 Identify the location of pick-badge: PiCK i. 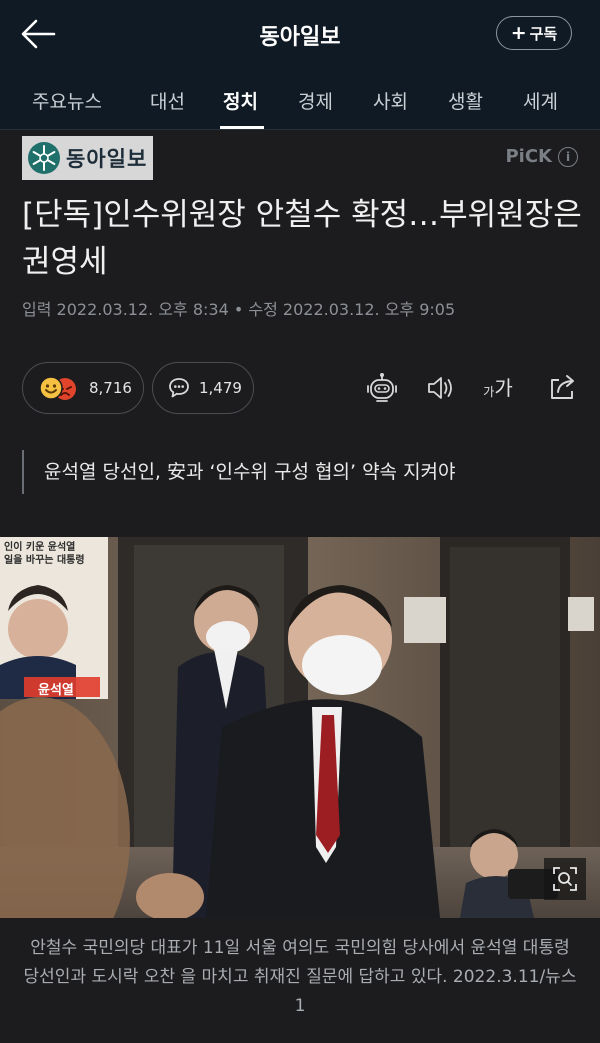
(541, 156).